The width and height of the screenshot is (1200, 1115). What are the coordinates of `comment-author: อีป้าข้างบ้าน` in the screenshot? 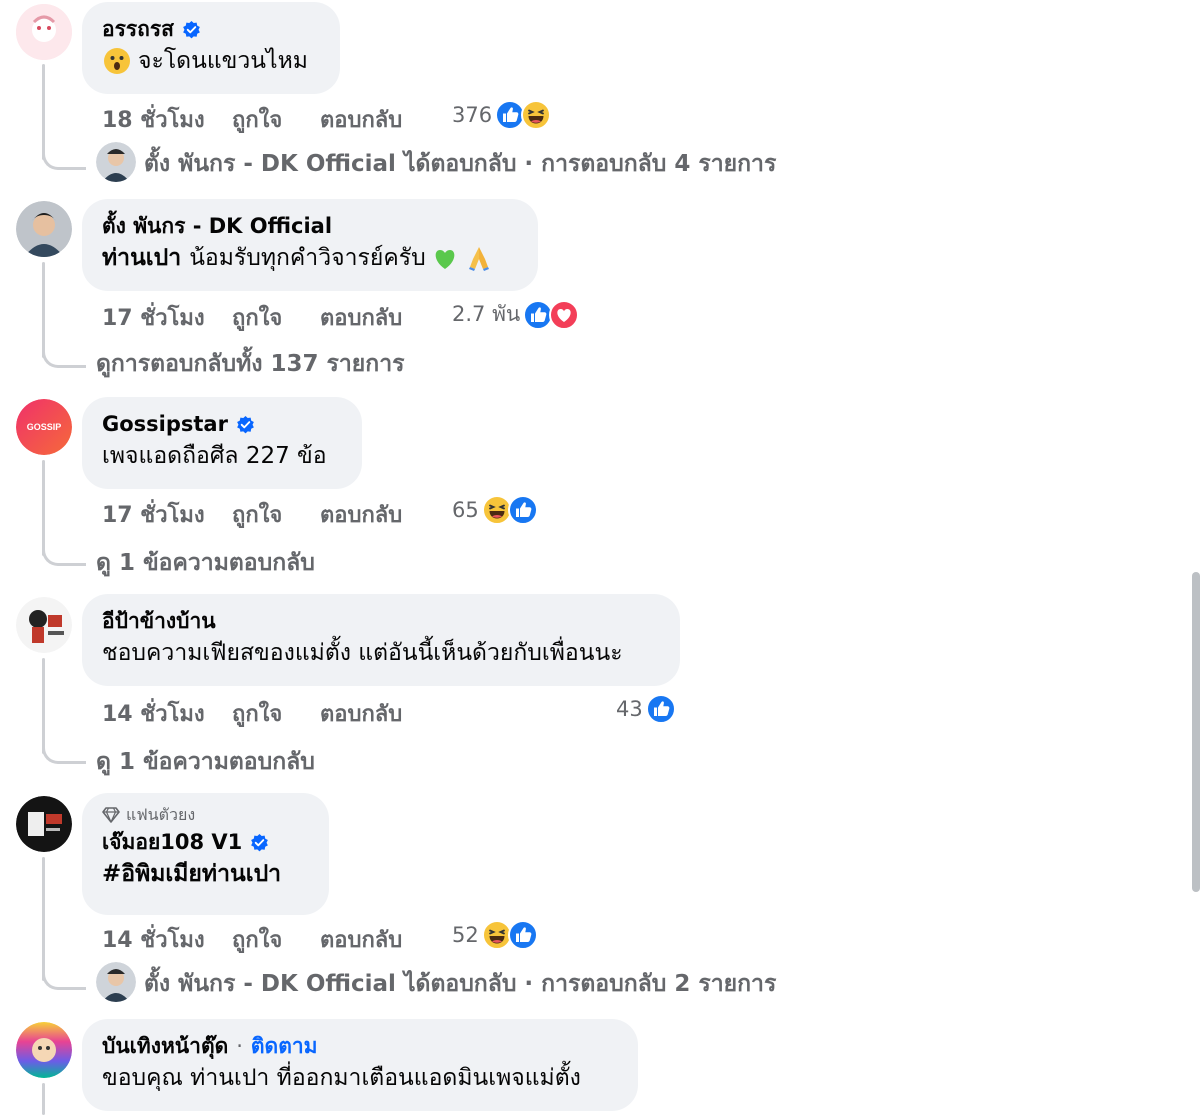 It's located at (381, 621).